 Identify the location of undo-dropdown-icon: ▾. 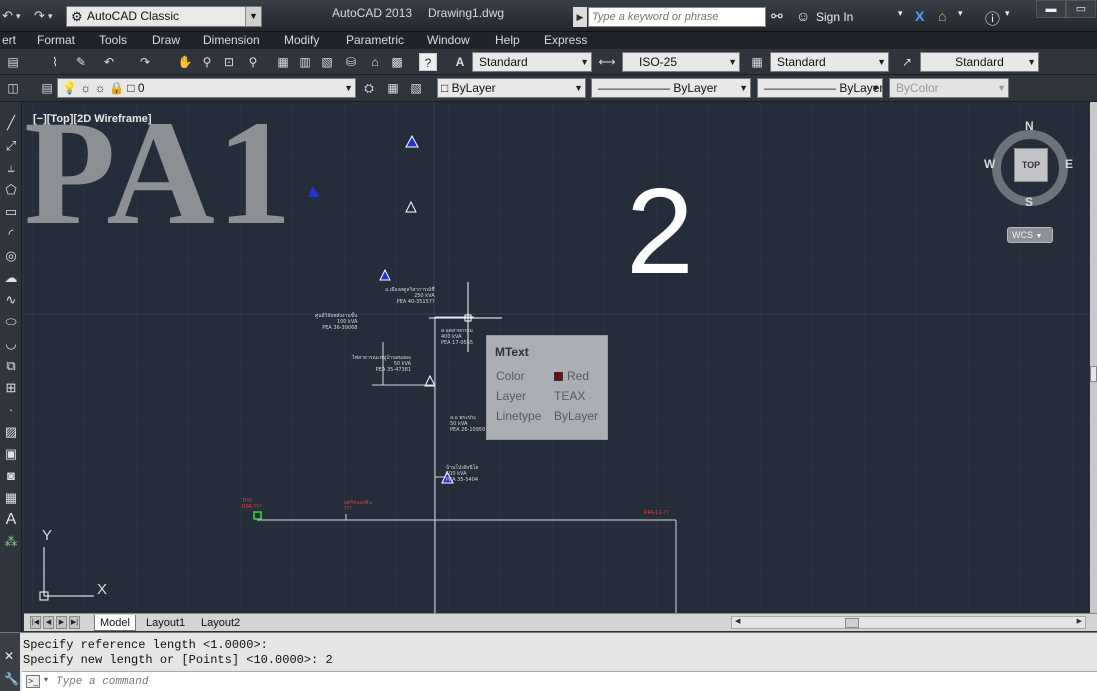
(18, 16).